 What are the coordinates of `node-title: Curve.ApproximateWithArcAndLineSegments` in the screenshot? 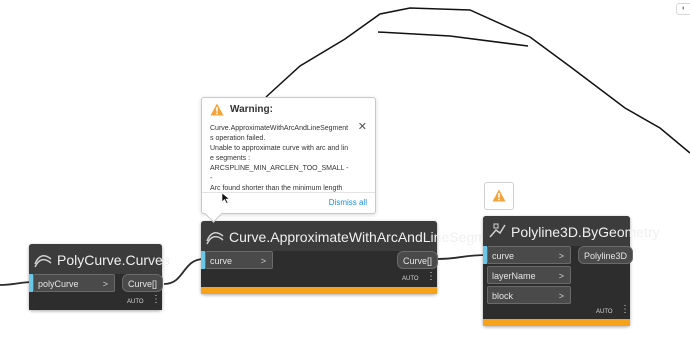 It's located at (371, 237).